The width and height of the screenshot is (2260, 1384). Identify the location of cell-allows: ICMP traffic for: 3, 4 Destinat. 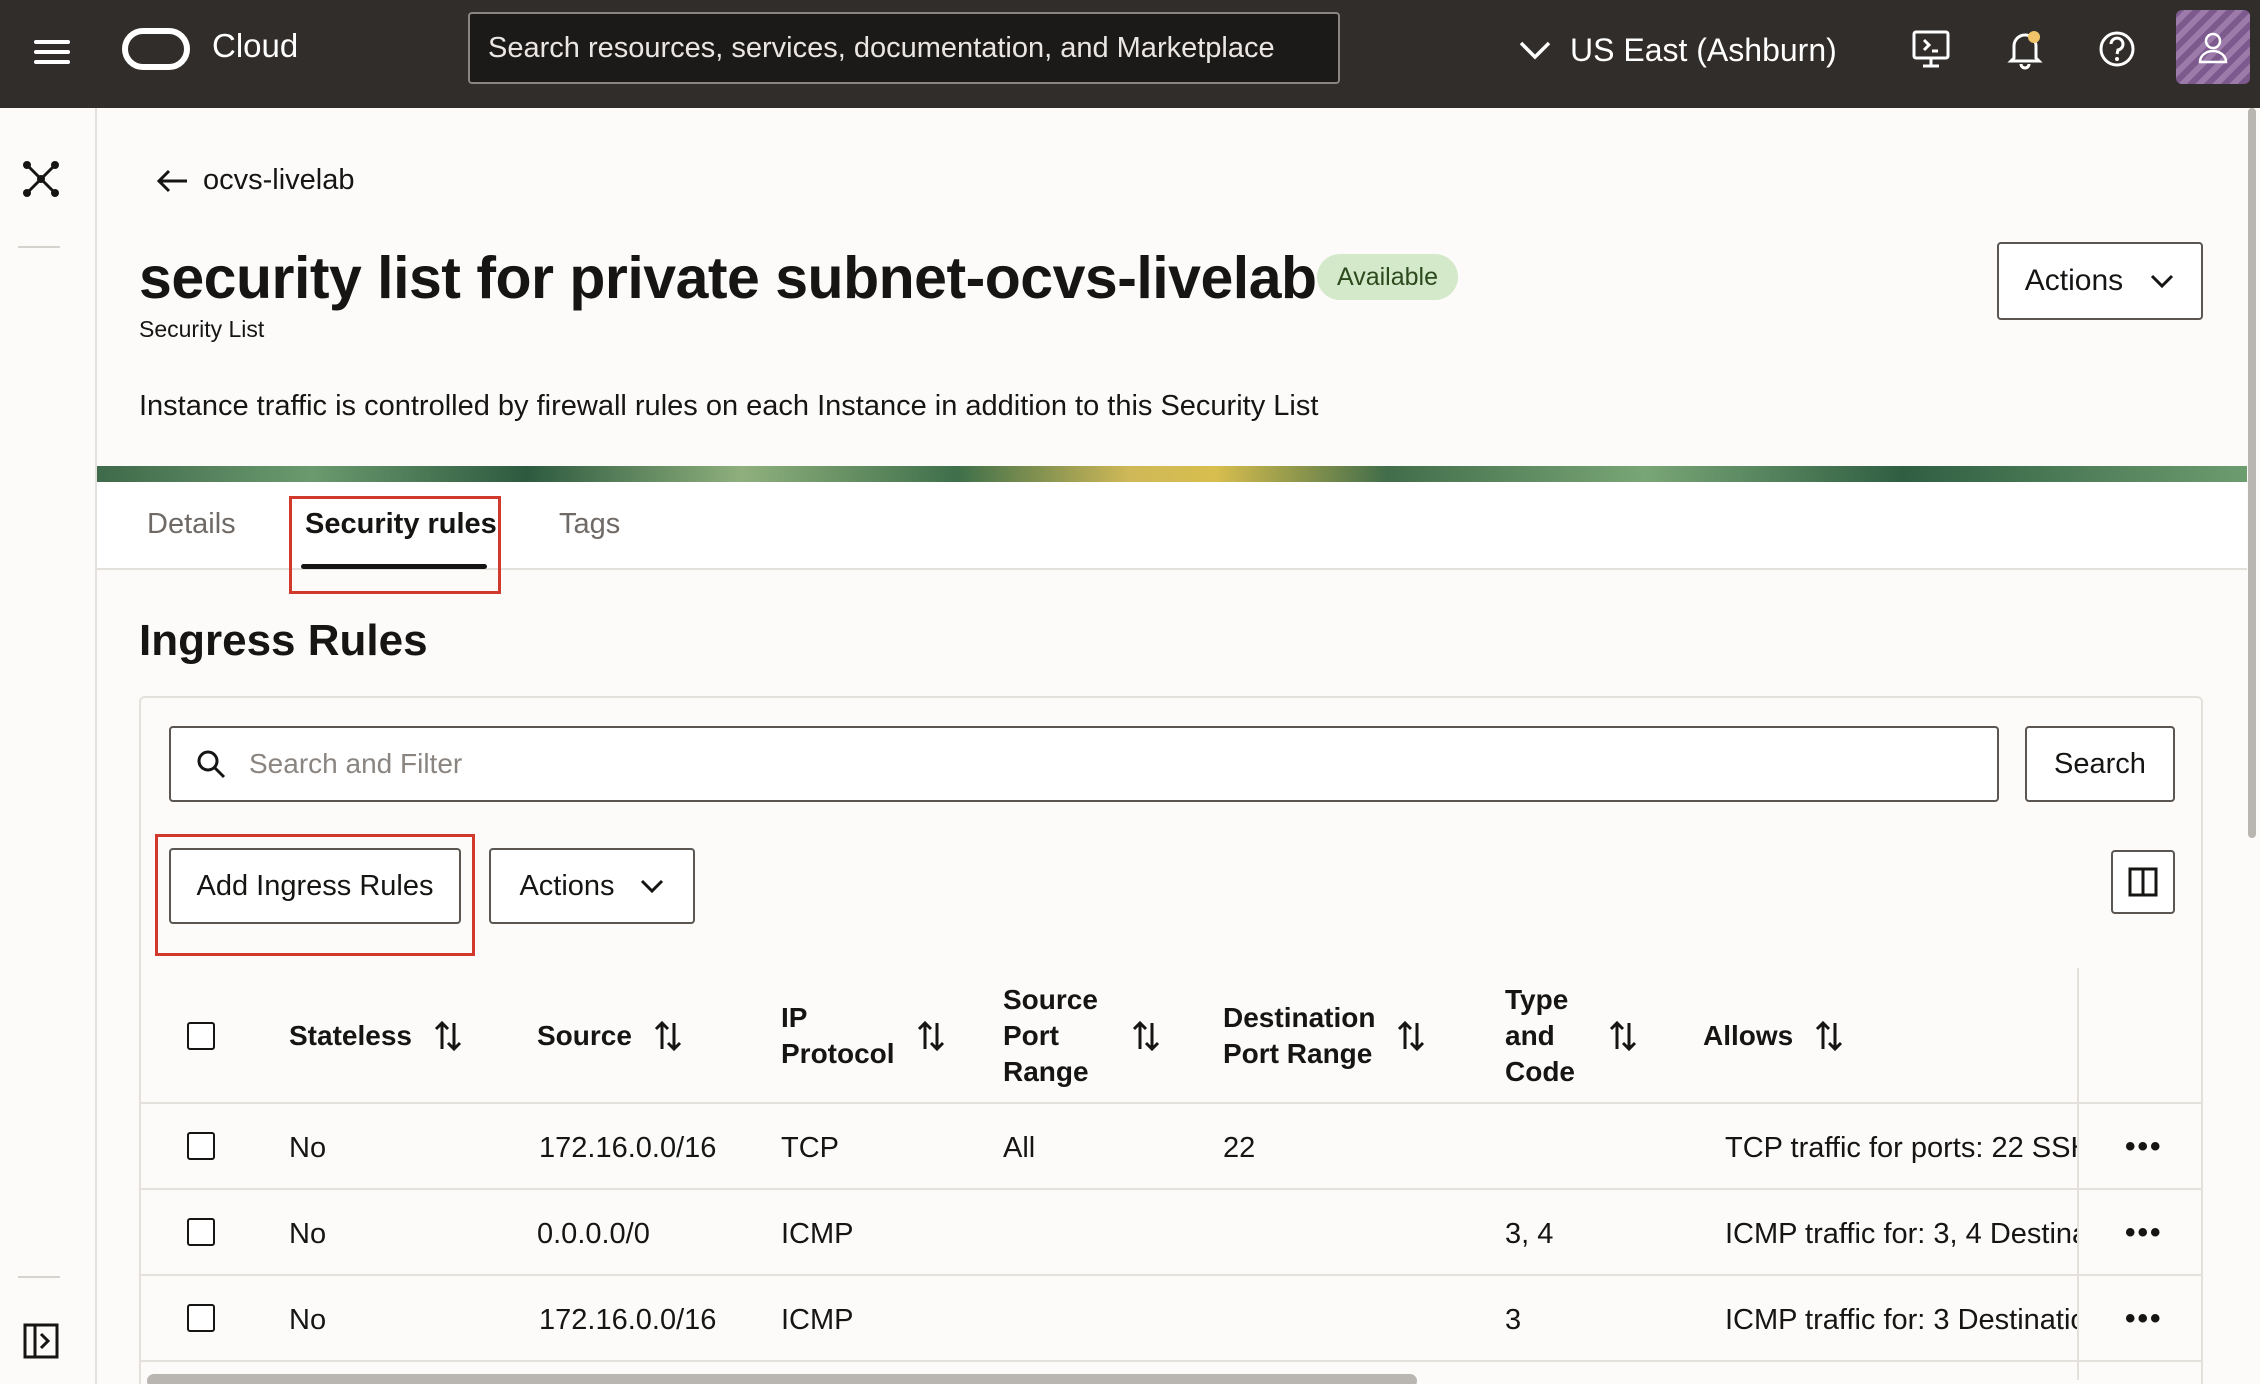
(1901, 1234).